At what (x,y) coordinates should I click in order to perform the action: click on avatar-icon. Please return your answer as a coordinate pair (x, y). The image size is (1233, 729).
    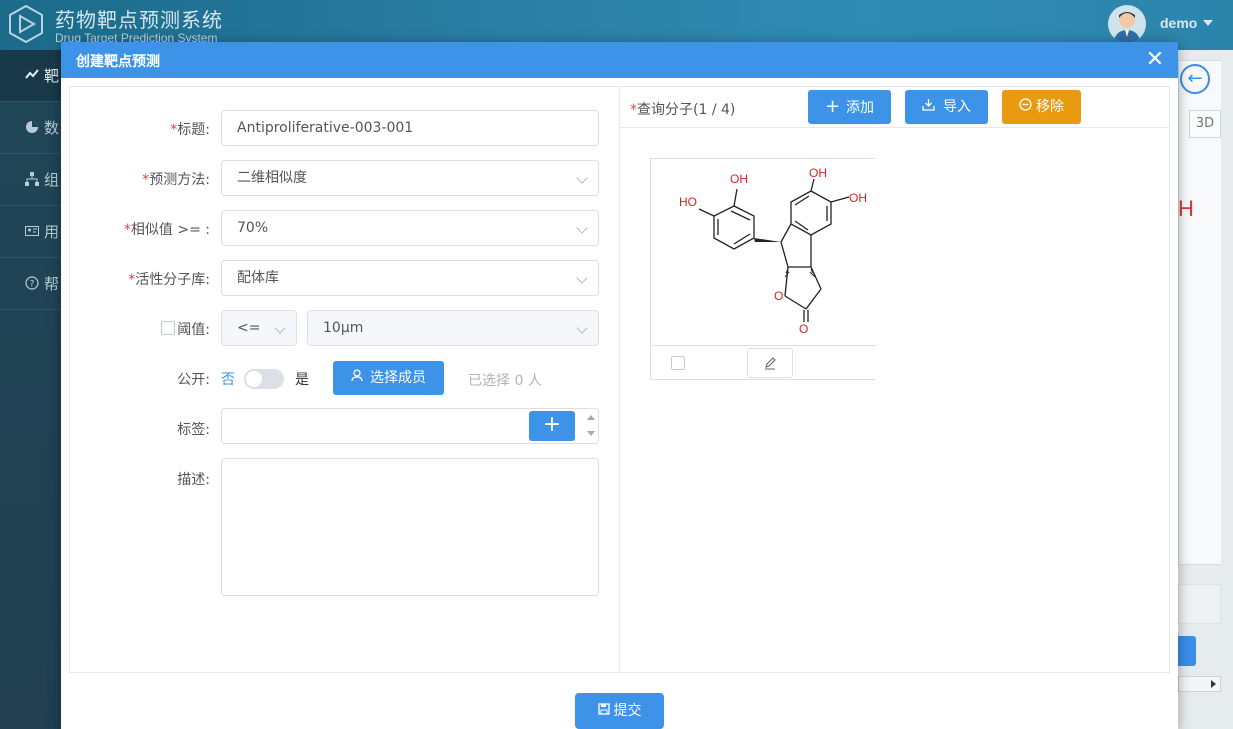
    Looking at the image, I should click on (1127, 27).